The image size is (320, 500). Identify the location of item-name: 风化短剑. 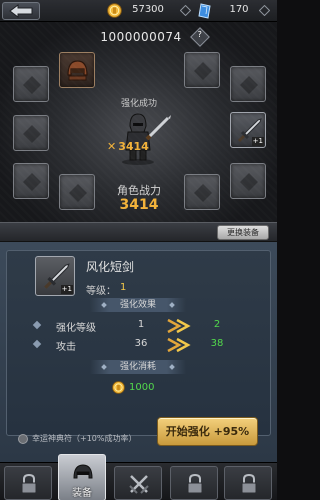
(110, 267).